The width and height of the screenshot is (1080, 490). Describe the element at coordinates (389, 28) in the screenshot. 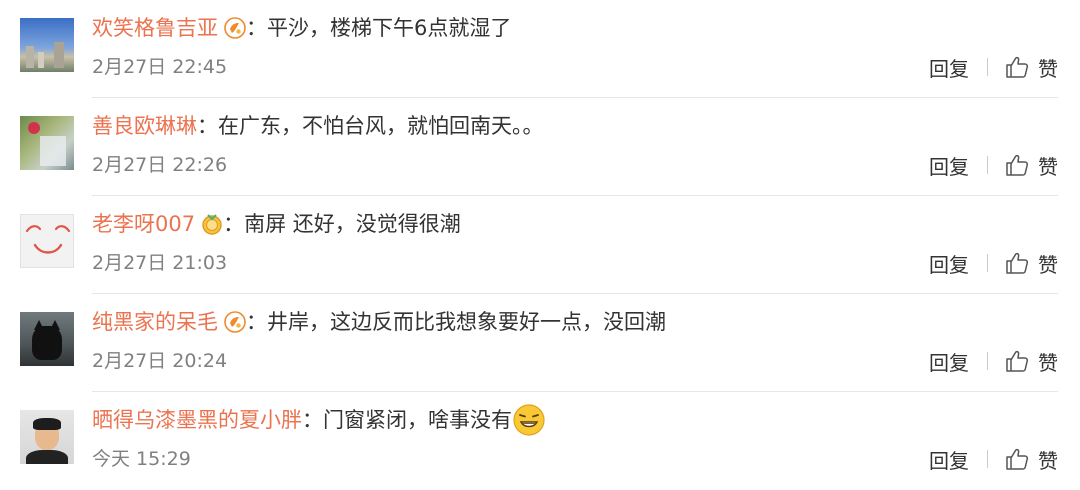

I see `comment-text: 平沙，楼梯下午6点就湿了` at that location.